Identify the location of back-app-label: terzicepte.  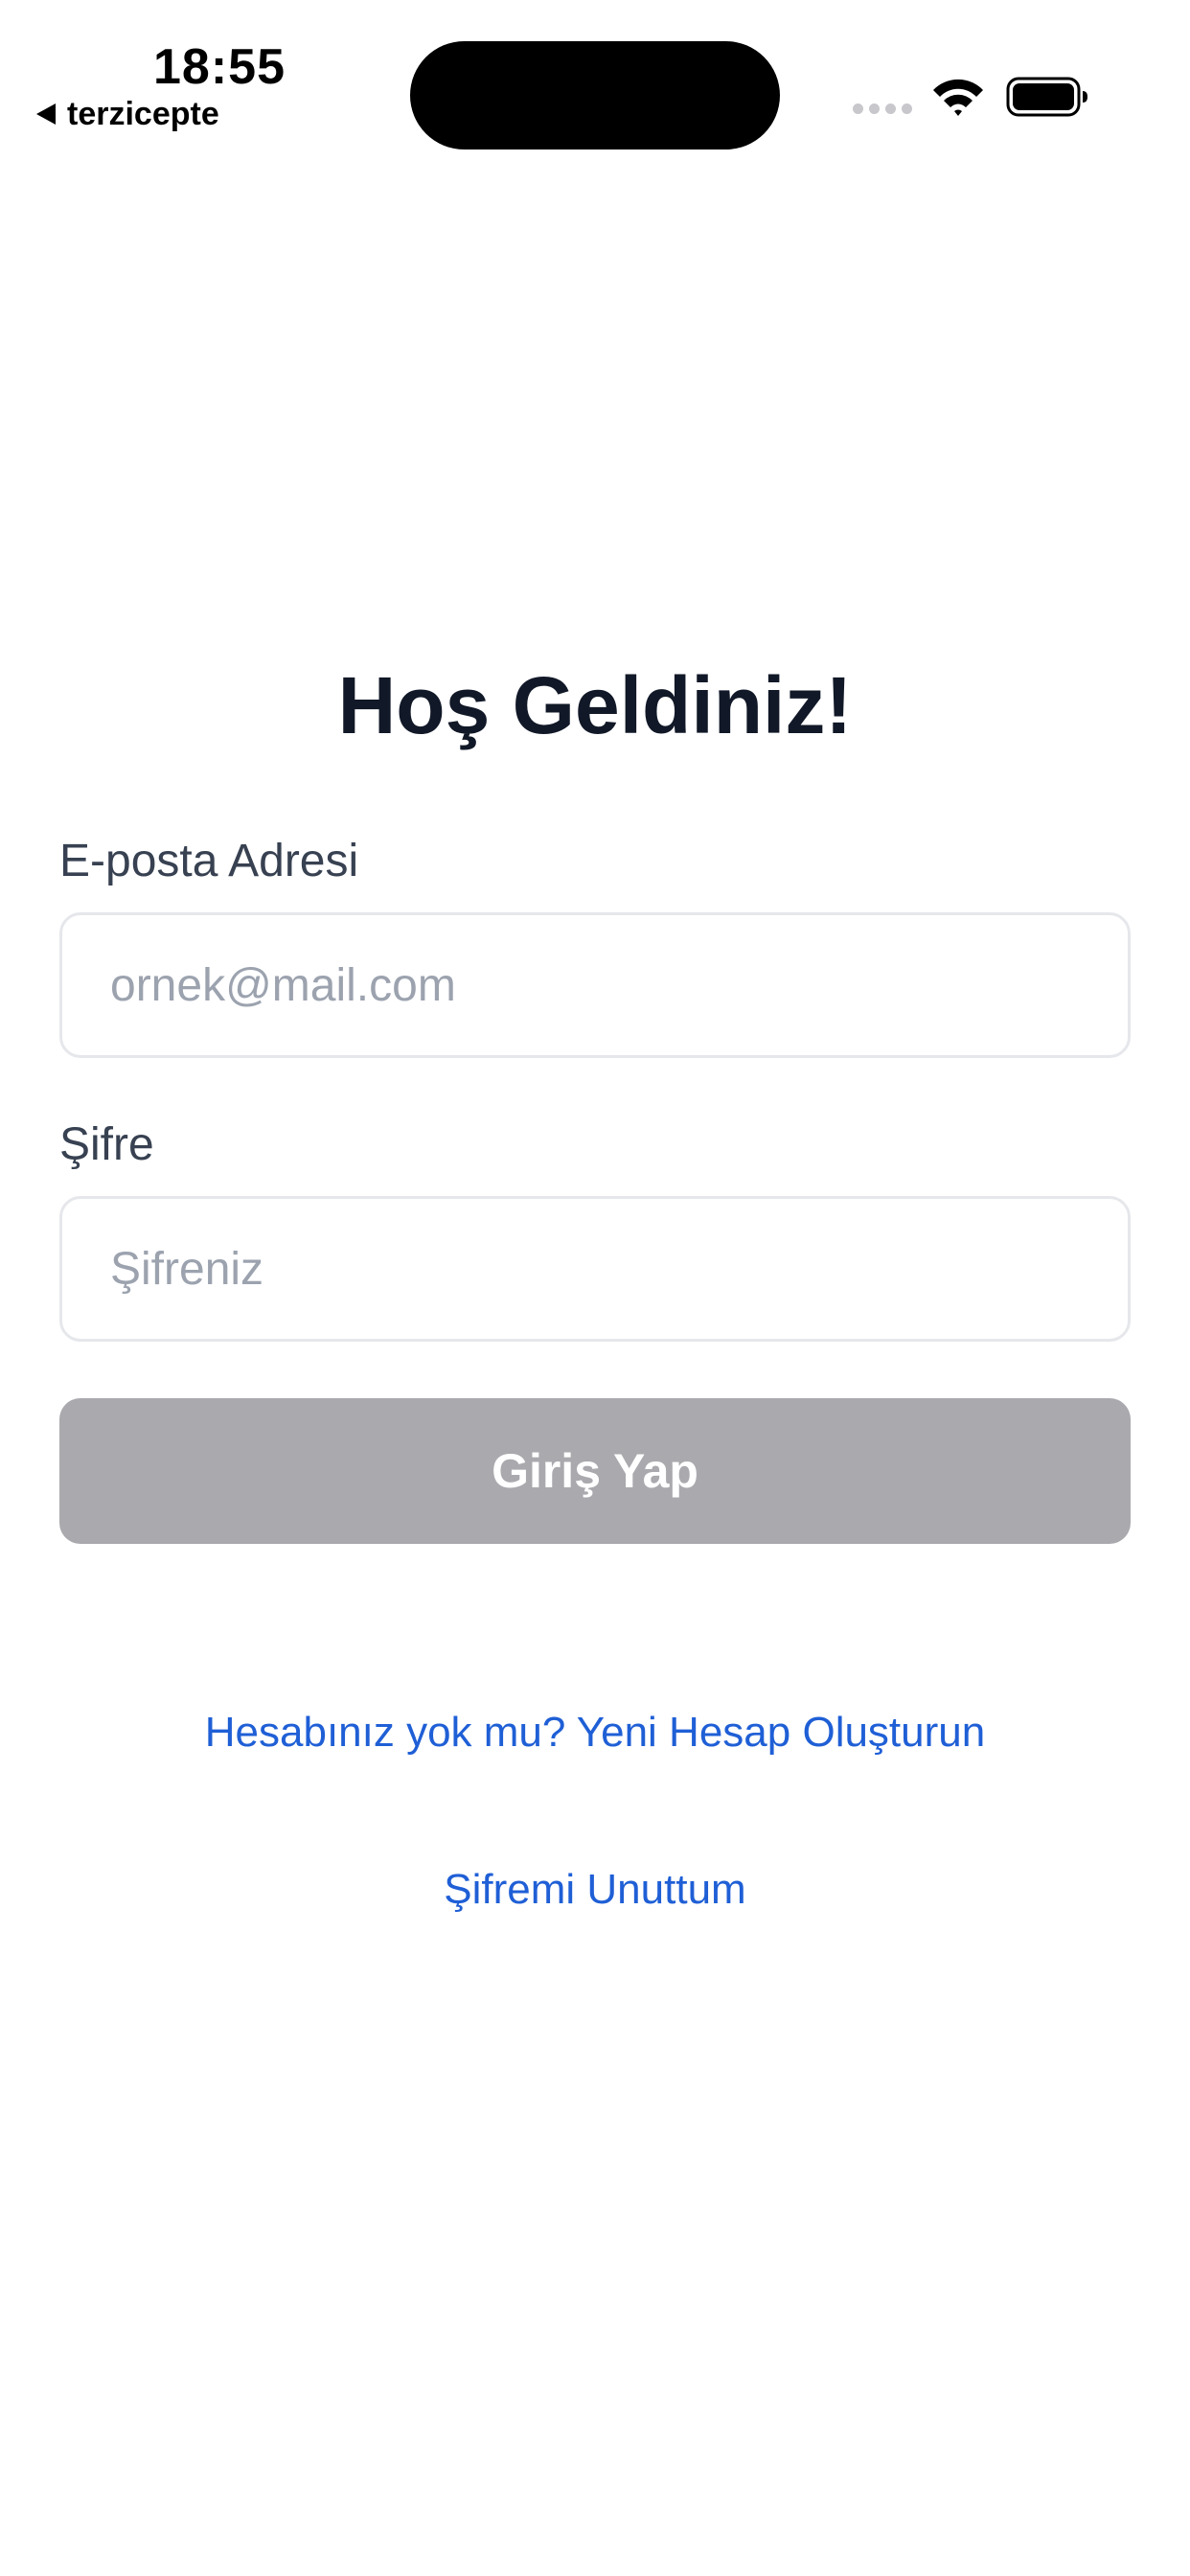
(143, 114).